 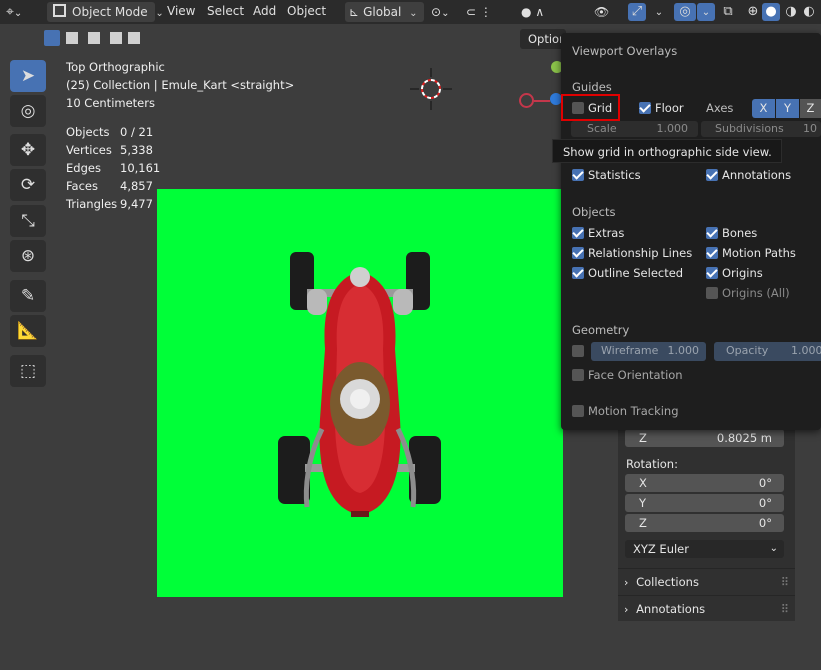 What do you see at coordinates (806, 350) in the screenshot?
I see `opacity-value: 1.000` at bounding box center [806, 350].